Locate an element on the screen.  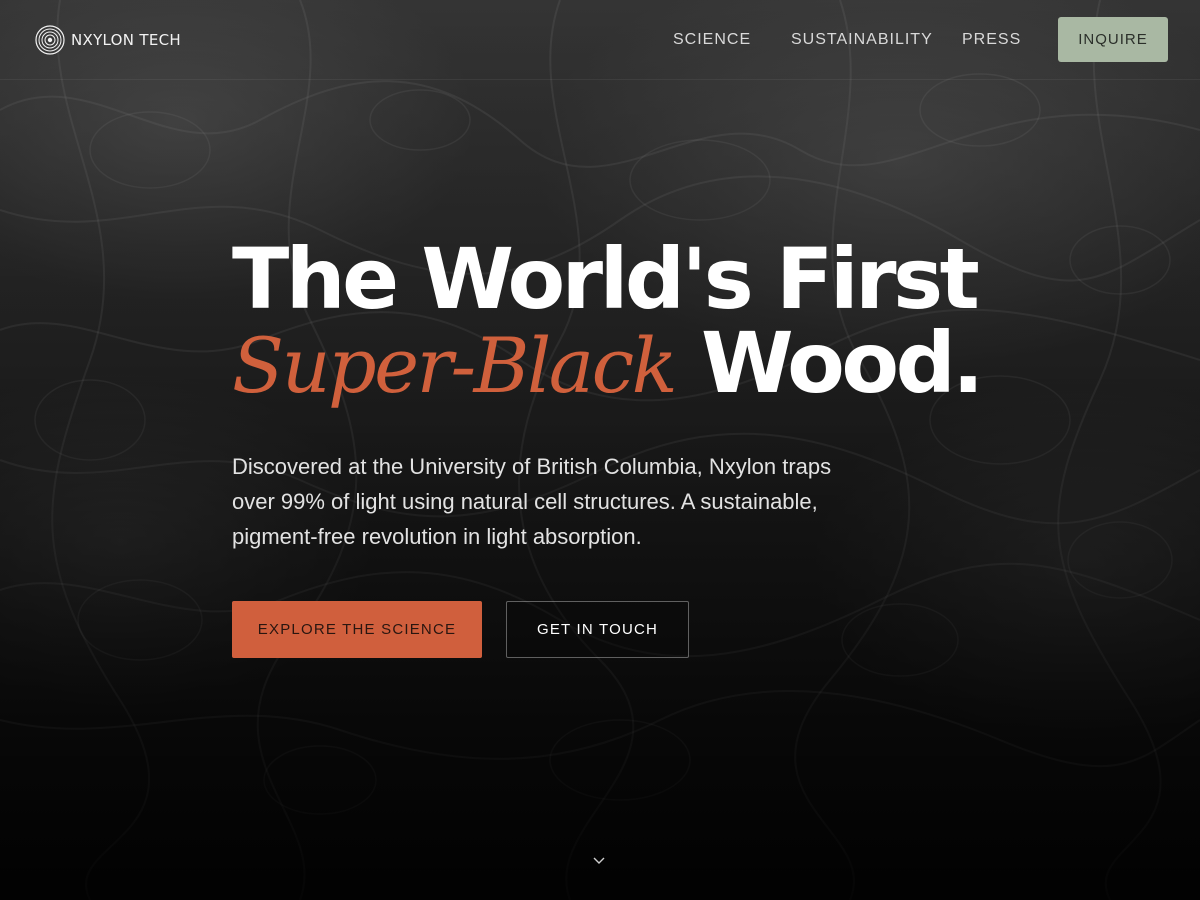
headline-rest: Wood. is located at coordinates (842, 363).